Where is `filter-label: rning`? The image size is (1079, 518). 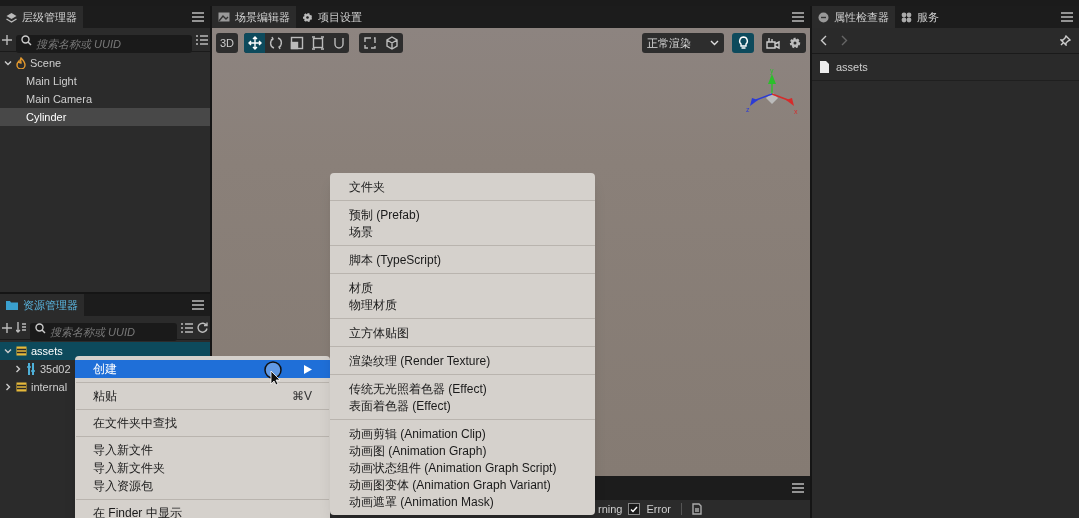 filter-label: rning is located at coordinates (610, 509).